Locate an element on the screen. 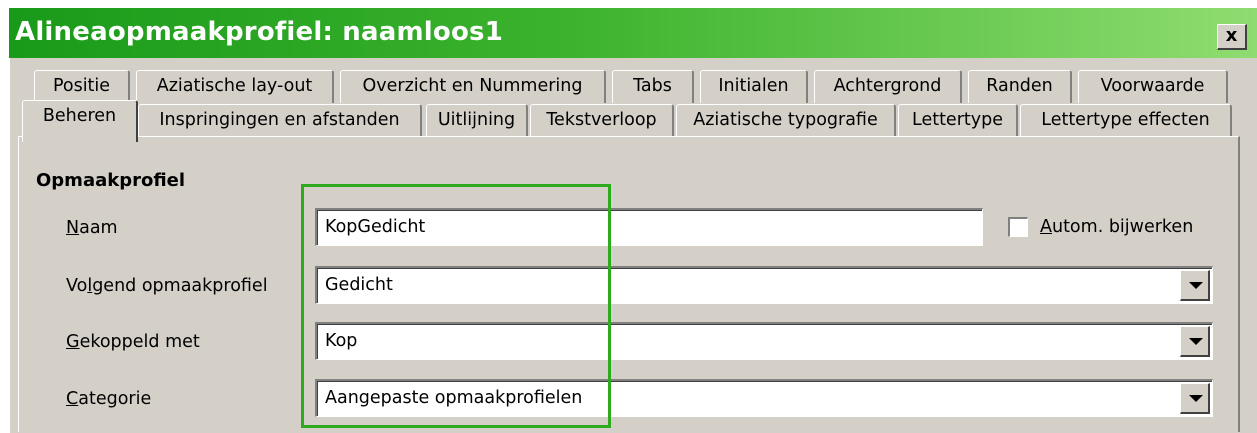 This screenshot has width=1257, height=433. categorie-select: Aangepaste opmaakprofielen is located at coordinates (764, 398).